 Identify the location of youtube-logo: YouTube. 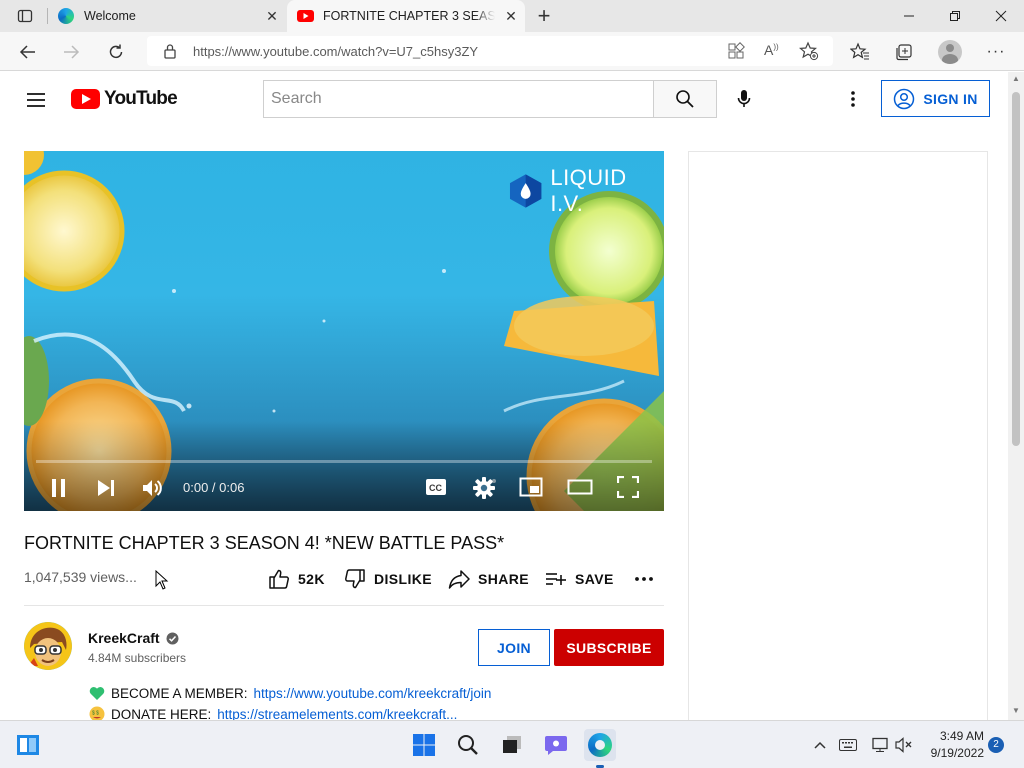
(124, 99).